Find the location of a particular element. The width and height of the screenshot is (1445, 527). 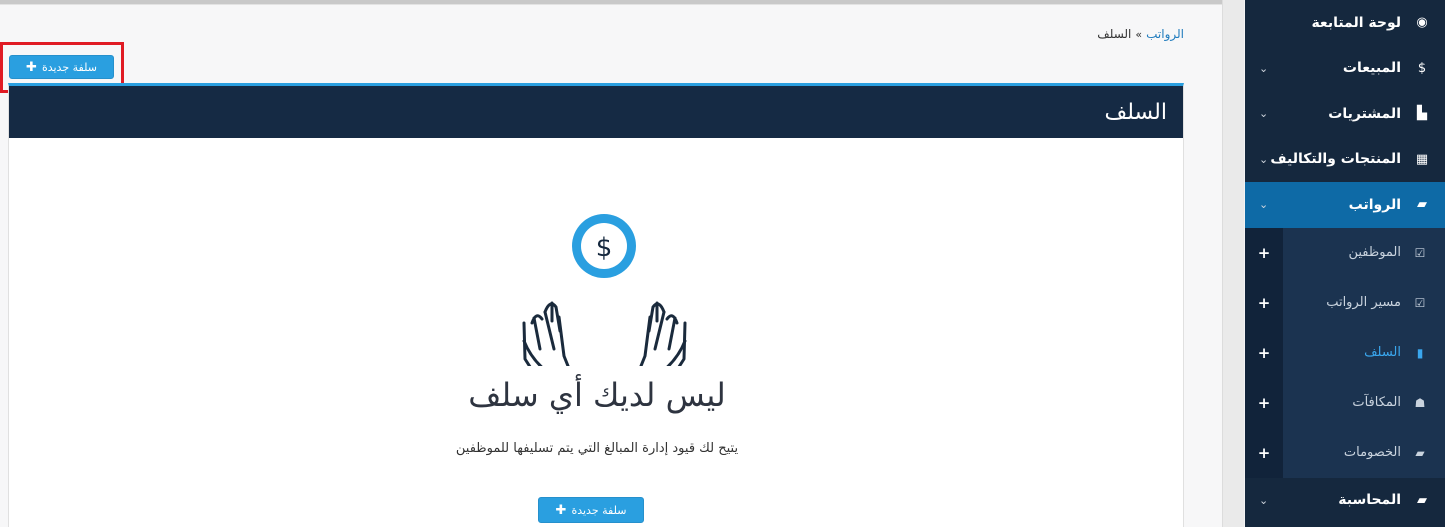

money-hands-illustration: $ is located at coordinates (604, 290).